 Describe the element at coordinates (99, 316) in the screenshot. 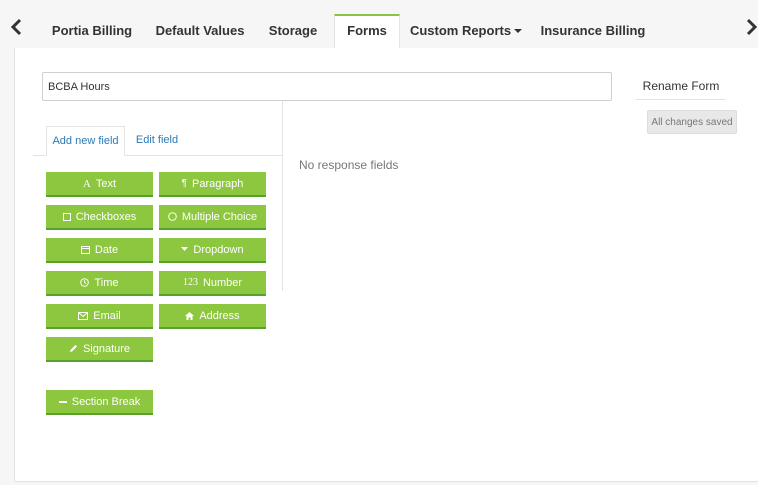

I see `add-email-field-button: Email` at that location.